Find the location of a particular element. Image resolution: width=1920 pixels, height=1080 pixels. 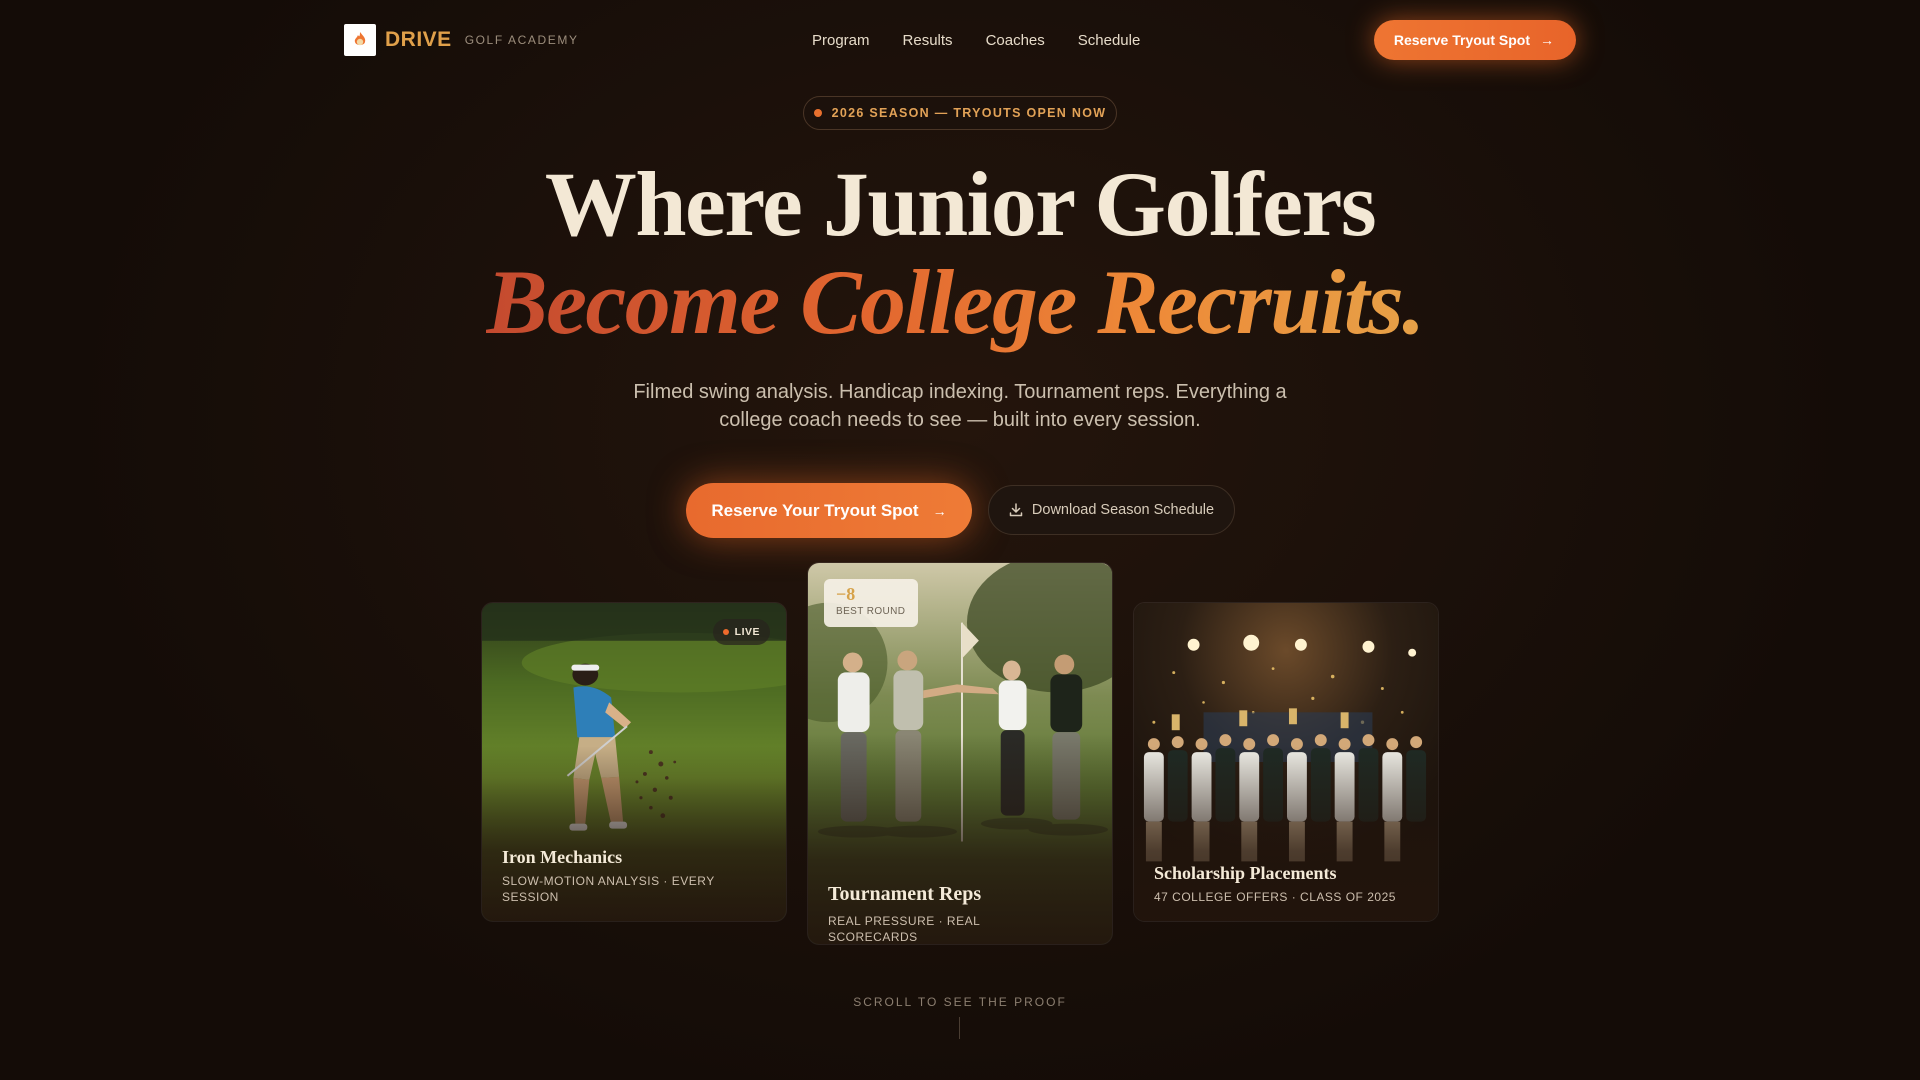

brand-name: DRIVE is located at coordinates (418, 39).